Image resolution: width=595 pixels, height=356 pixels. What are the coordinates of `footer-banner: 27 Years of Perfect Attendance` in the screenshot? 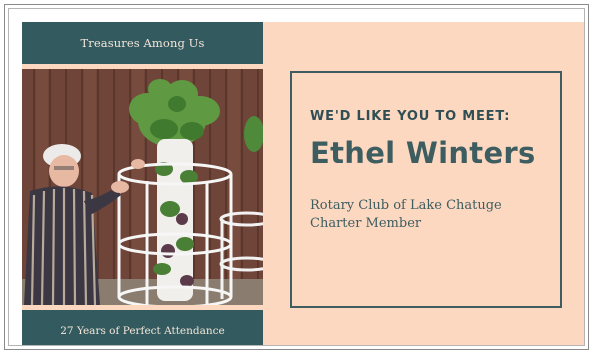 It's located at (142, 327).